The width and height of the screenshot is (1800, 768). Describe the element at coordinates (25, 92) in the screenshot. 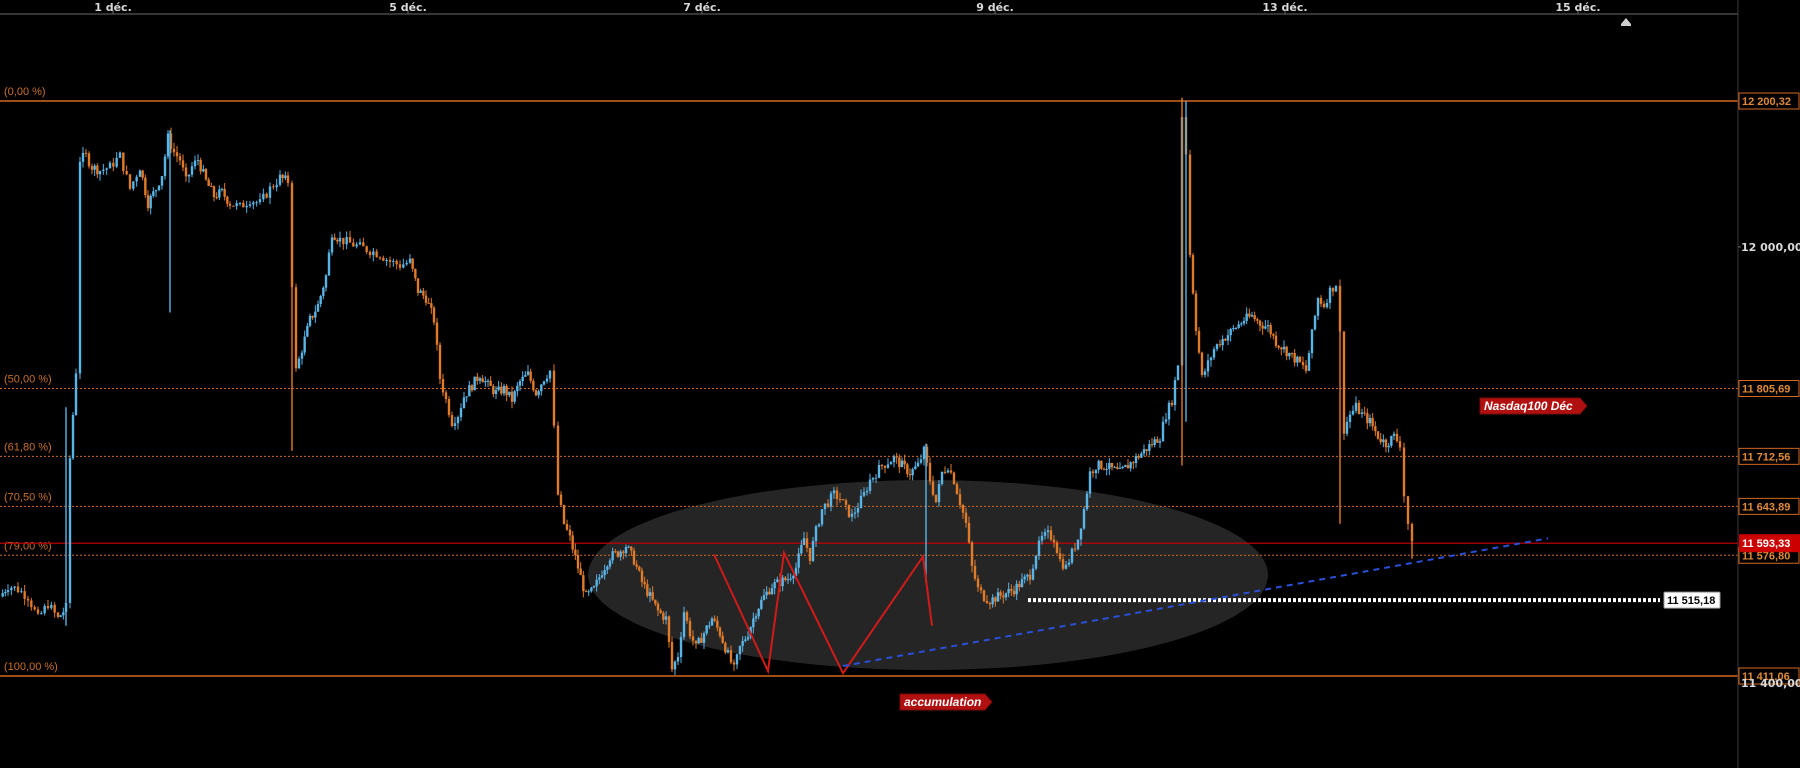

I see `fib-level-label: (0,00 %)` at that location.